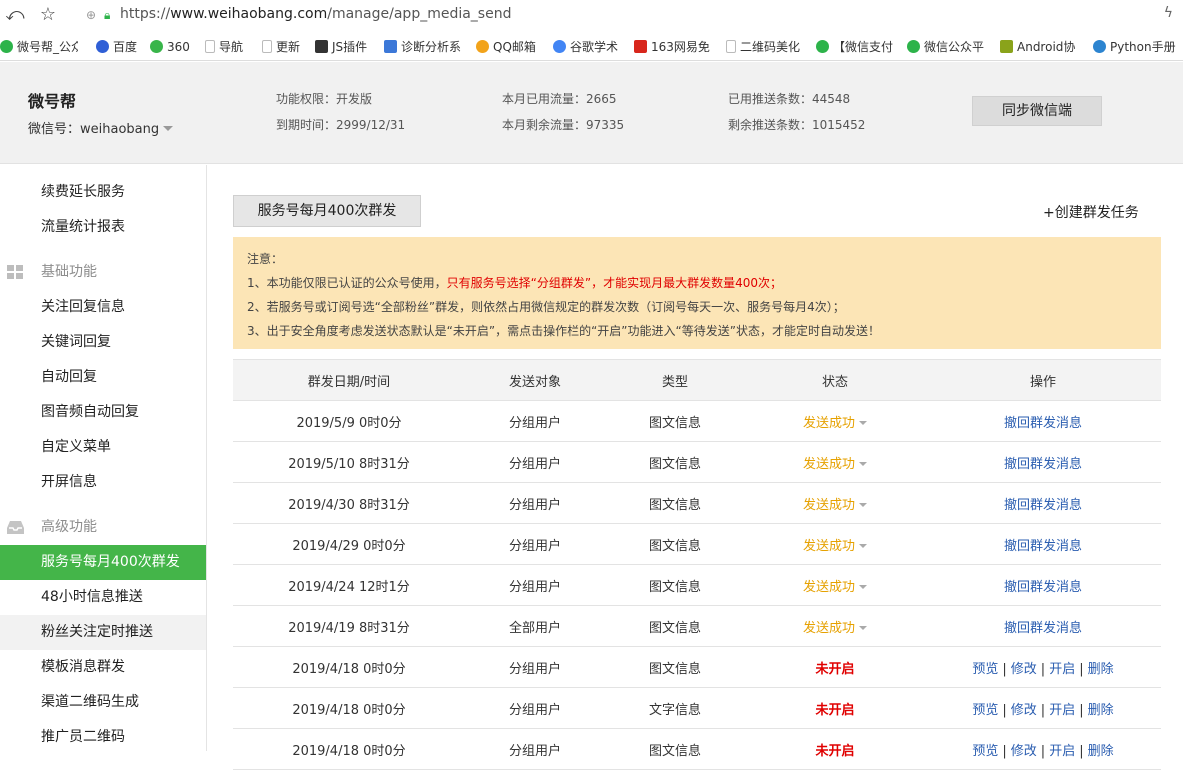  I want to click on bookmark-item: 微信公众平, so click(947, 47).